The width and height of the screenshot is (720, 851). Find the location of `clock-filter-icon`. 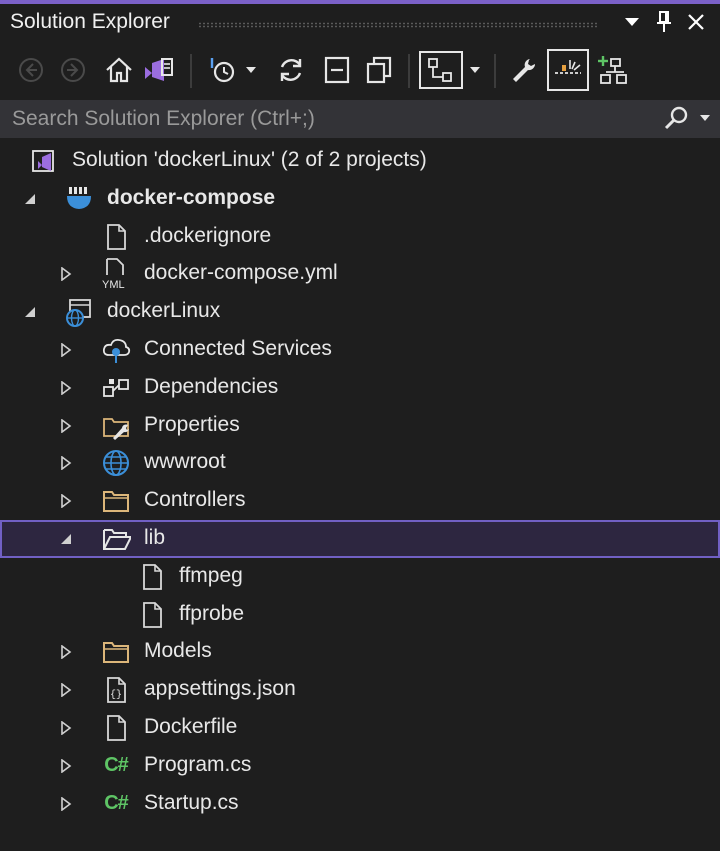

clock-filter-icon is located at coordinates (222, 70).